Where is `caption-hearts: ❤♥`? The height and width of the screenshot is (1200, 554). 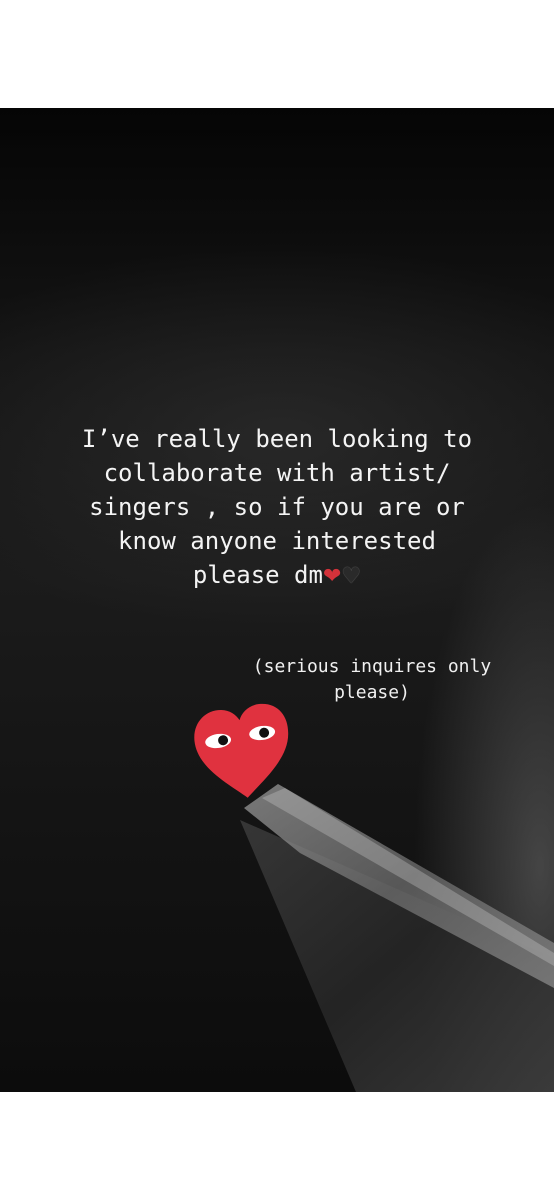
caption-hearts: ❤♥ is located at coordinates (342, 576).